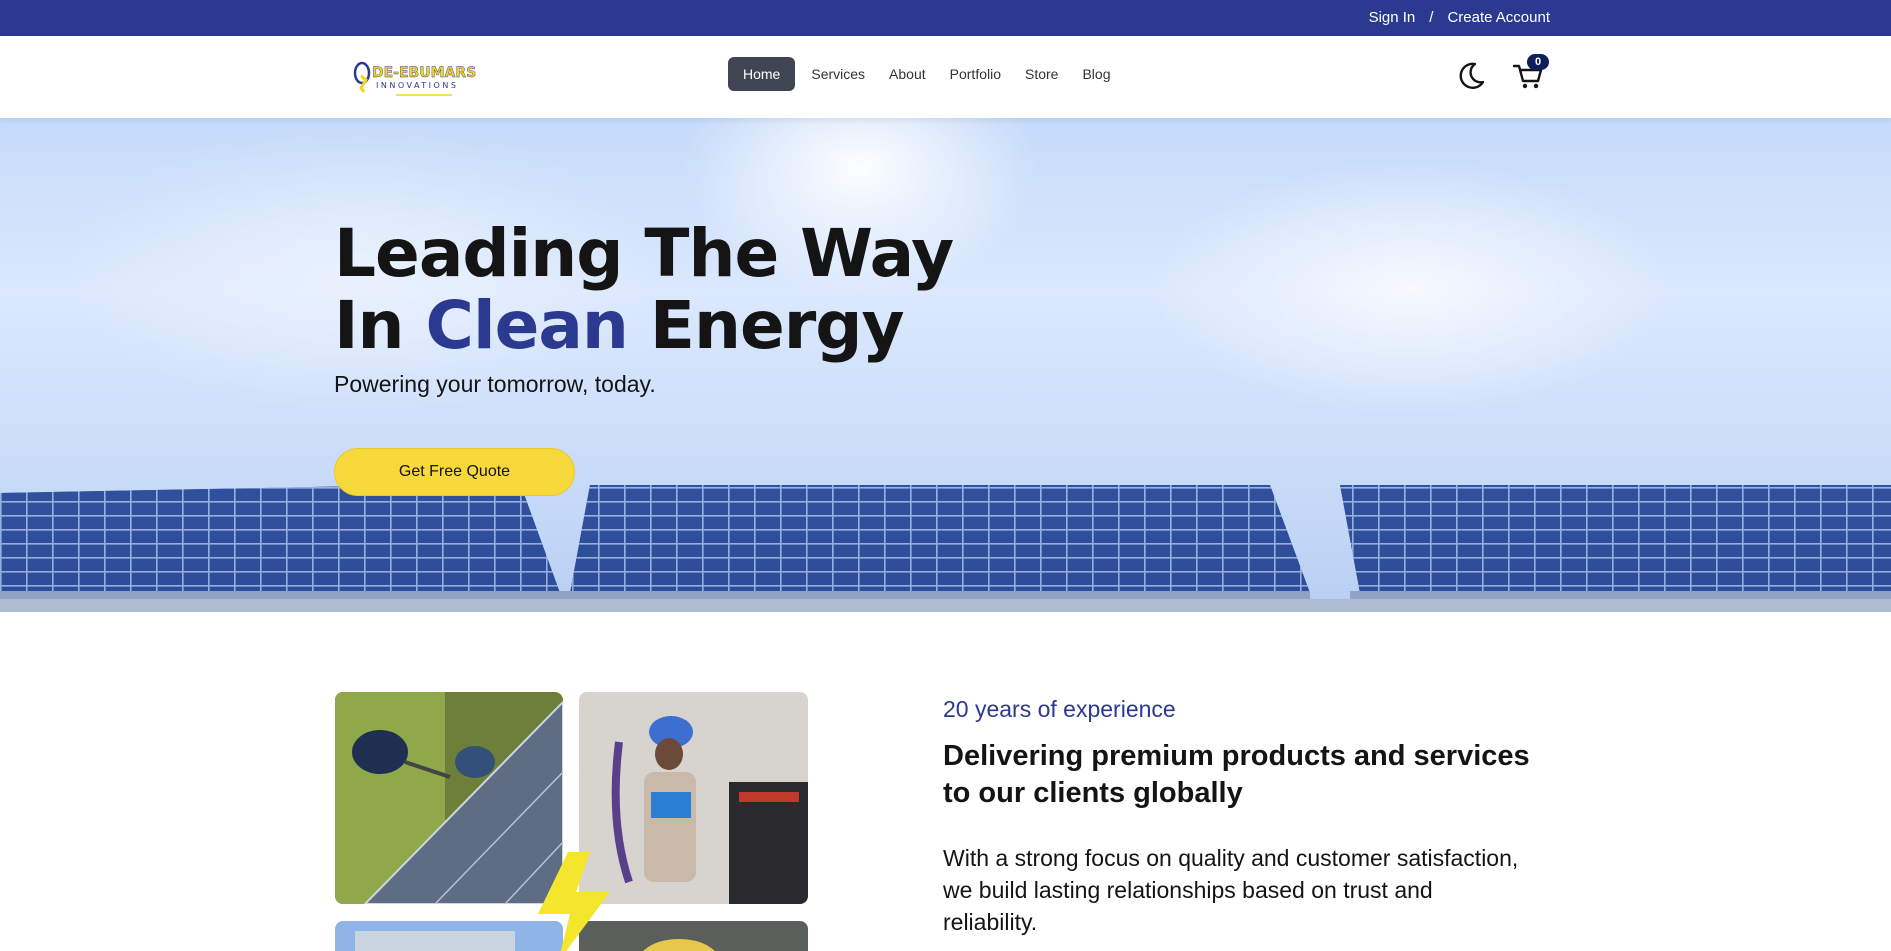 The image size is (1891, 951). Describe the element at coordinates (945, 18) in the screenshot. I see `top-bar: Sign In / Create Account` at that location.